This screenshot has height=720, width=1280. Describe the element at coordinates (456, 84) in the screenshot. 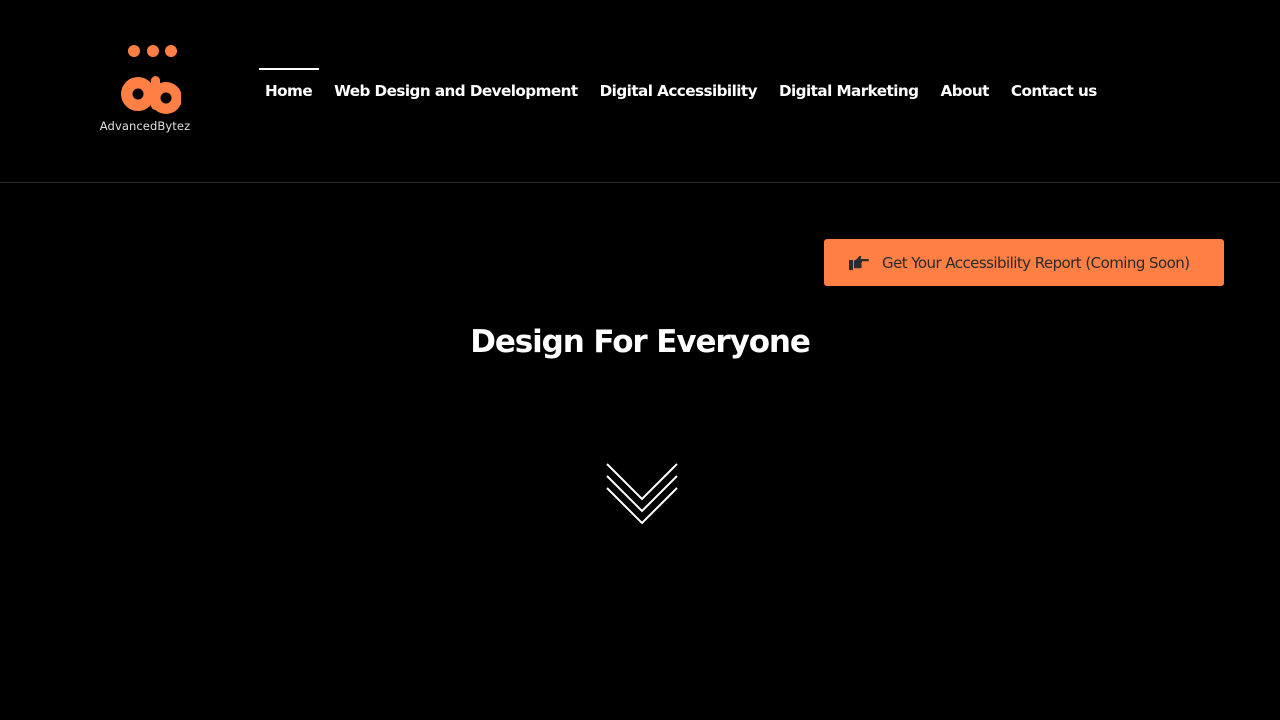

I see `nav-item-web-design: Web Design and Development` at that location.